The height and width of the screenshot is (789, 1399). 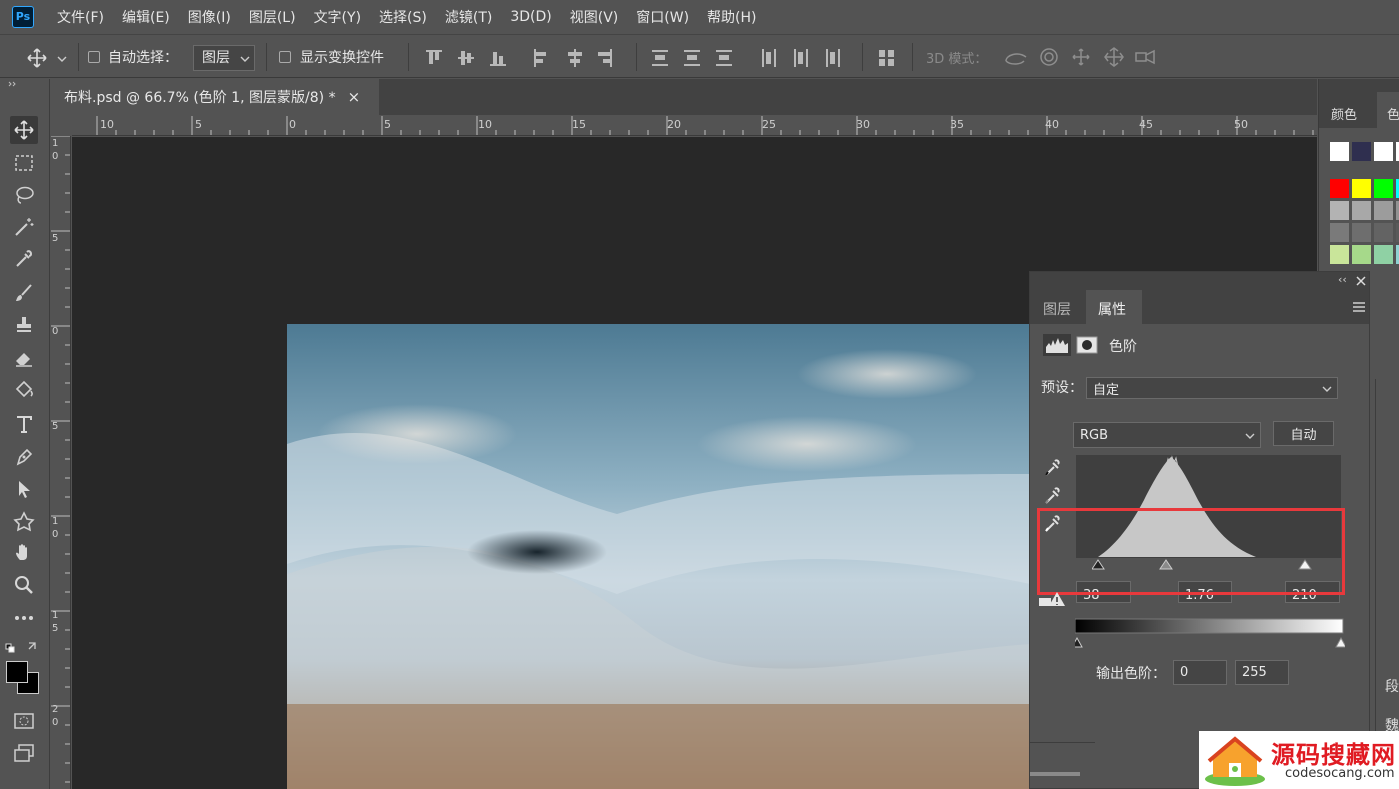 What do you see at coordinates (24, 259) in the screenshot?
I see `eyedropper-tool` at bounding box center [24, 259].